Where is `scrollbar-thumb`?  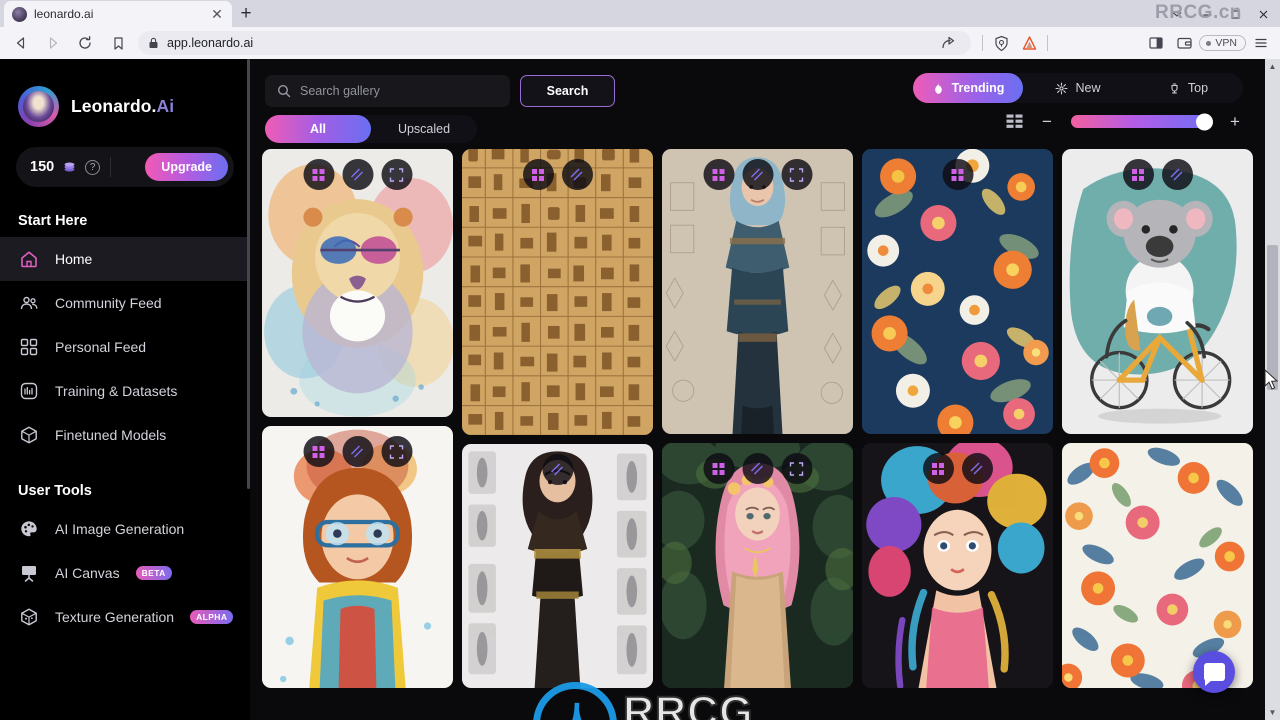
scrollbar-thumb is located at coordinates (1272, 317).